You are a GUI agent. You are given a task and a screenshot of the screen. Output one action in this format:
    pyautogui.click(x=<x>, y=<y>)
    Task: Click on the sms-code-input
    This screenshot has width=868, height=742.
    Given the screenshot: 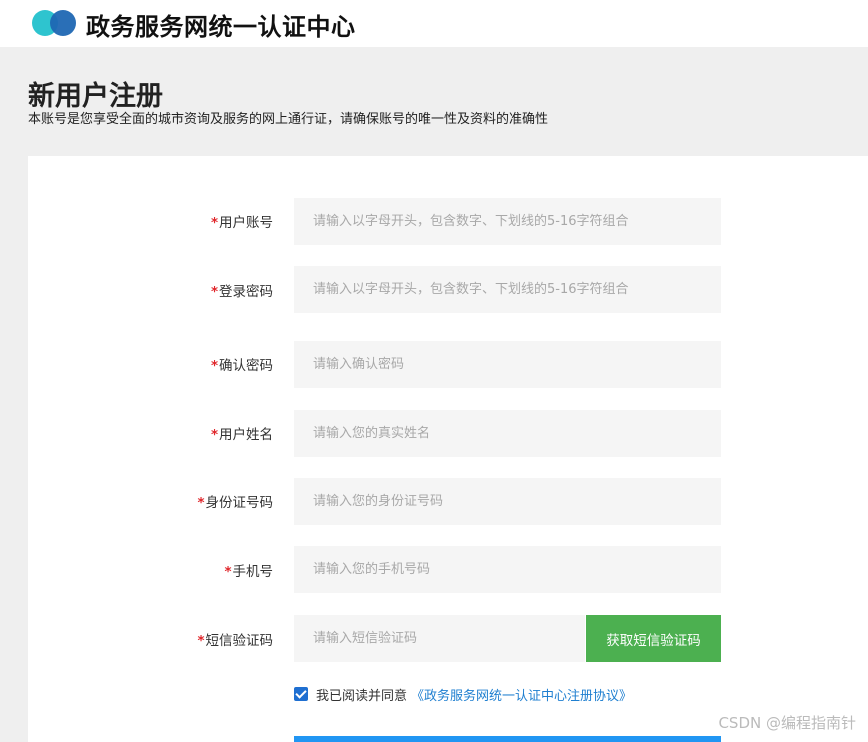 What is the action you would take?
    pyautogui.click(x=439, y=638)
    